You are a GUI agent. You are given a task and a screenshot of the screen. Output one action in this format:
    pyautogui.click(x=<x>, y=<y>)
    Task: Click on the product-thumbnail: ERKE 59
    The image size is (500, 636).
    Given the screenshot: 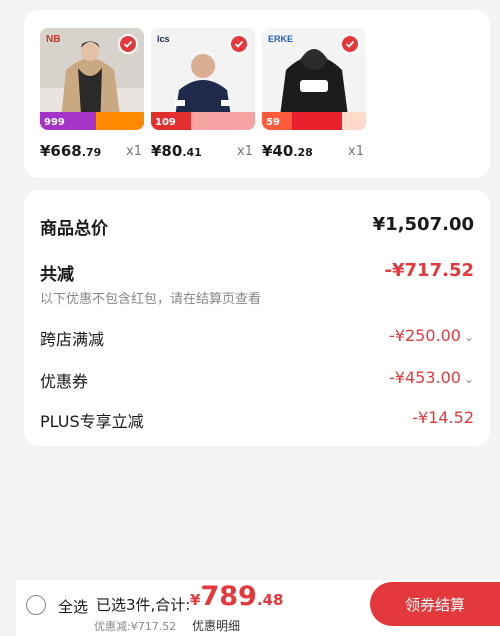 What is the action you would take?
    pyautogui.click(x=314, y=79)
    